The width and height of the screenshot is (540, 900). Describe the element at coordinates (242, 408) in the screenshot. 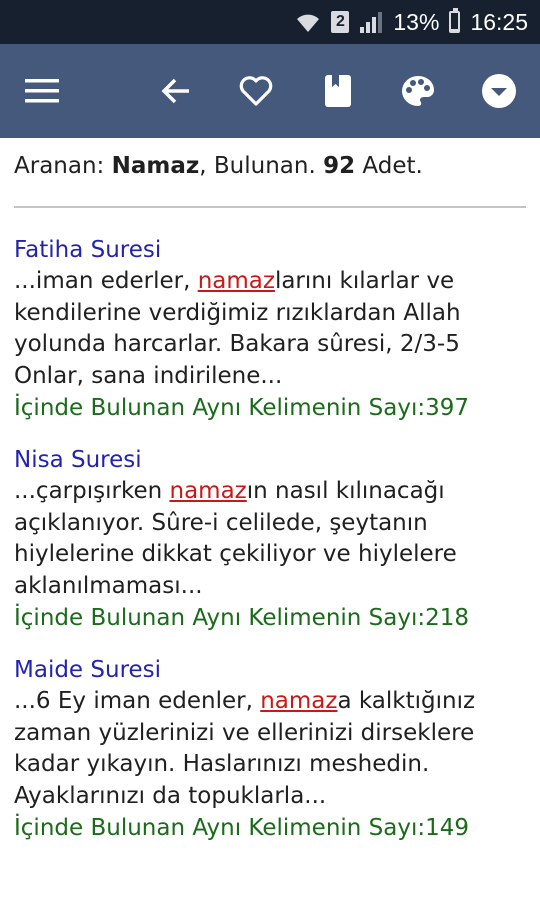

I see `word-count-line: İçinde Bulunan Aynı Kelimenin Sayı:397` at that location.